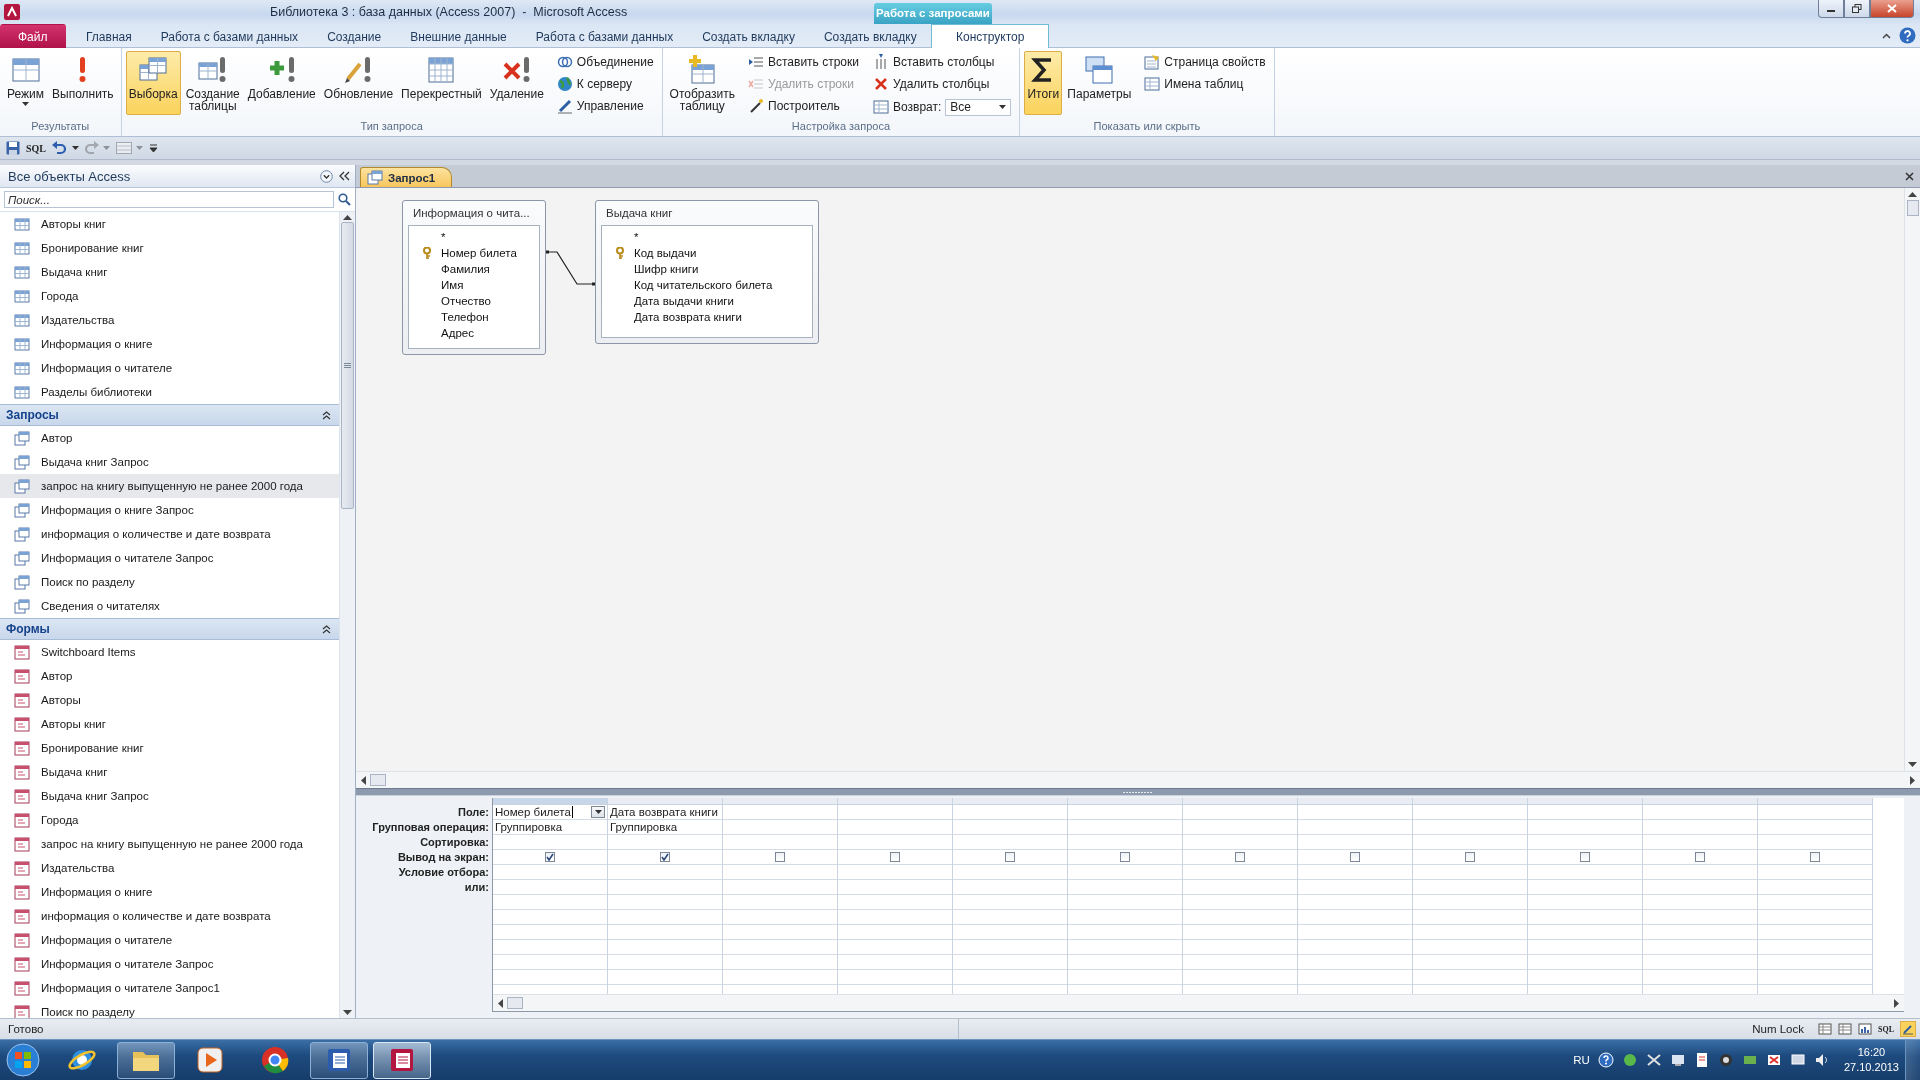 The width and height of the screenshot is (1920, 1080). What do you see at coordinates (146, 1060) in the screenshot?
I see `taskbar-button` at bounding box center [146, 1060].